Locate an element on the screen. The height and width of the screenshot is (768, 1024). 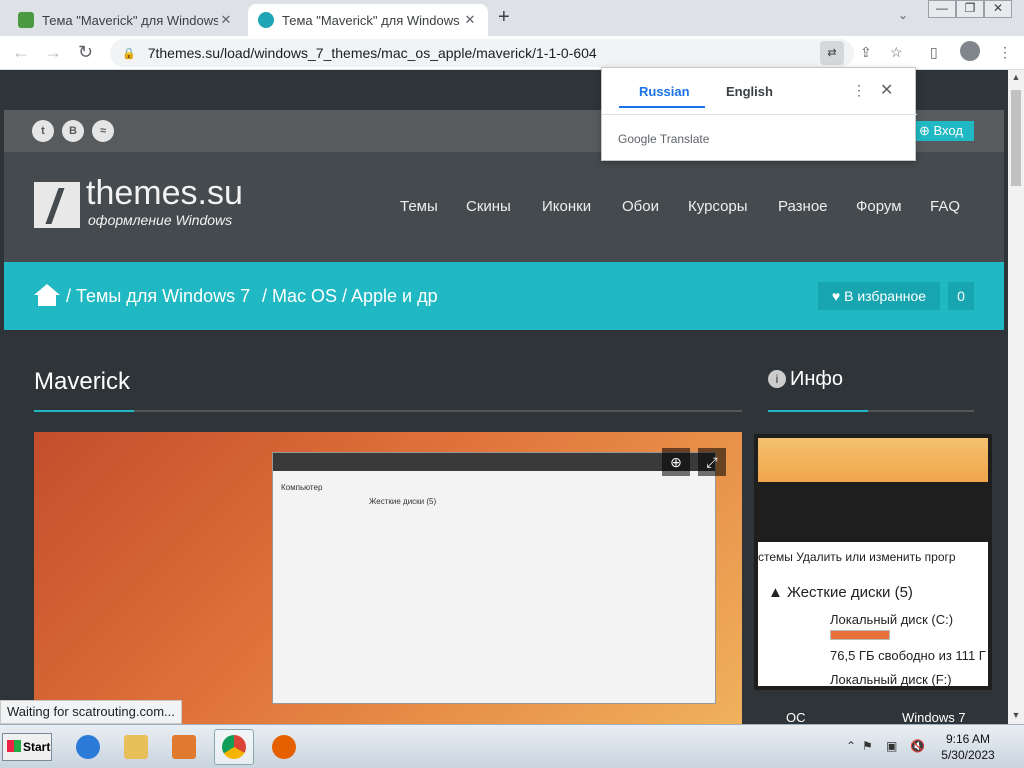
preview-disk-usage-bar is located at coordinates (860, 635).